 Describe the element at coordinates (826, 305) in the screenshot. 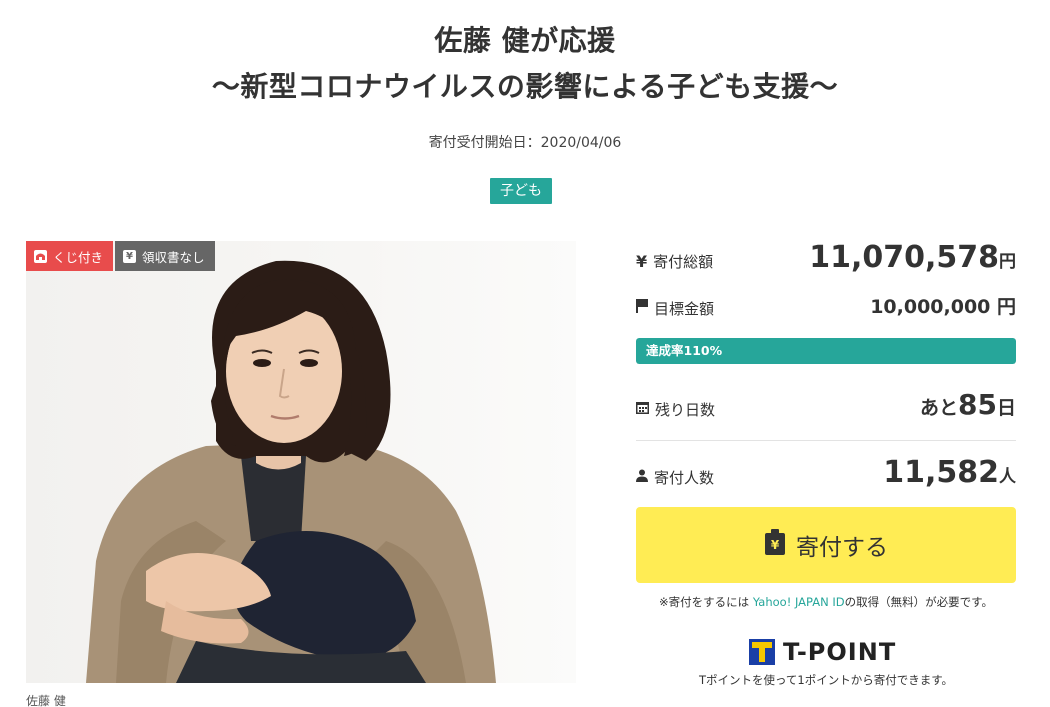

I see `goal-amount-row: 目標金額 10,000,000 円` at that location.